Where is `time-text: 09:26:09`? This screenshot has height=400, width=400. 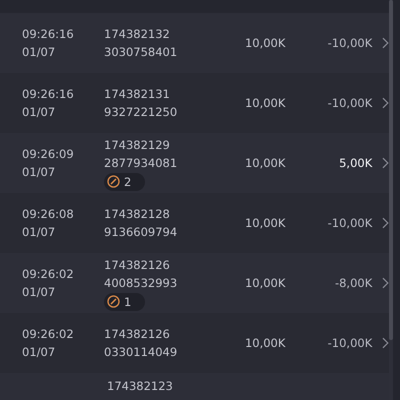 time-text: 09:26:09 is located at coordinates (48, 154).